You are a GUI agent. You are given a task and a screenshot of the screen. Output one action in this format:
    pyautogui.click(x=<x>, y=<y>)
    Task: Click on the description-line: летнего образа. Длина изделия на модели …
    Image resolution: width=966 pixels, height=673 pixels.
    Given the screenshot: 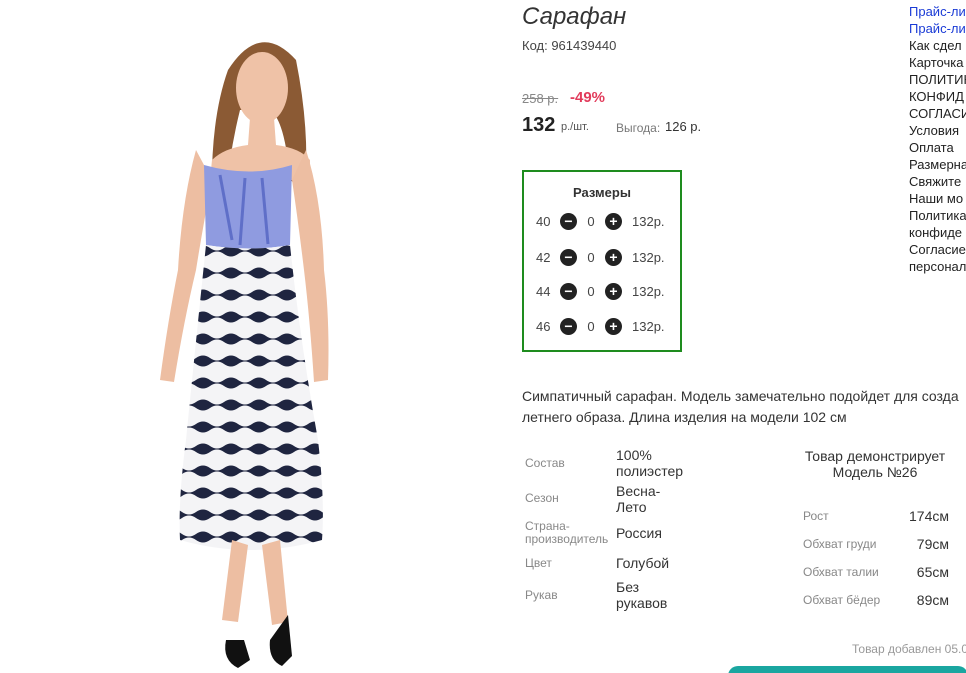 What is the action you would take?
    pyautogui.click(x=684, y=417)
    